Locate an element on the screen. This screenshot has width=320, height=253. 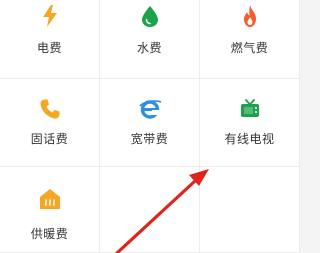
grid-item-water: 水费 is located at coordinates (150, 39).